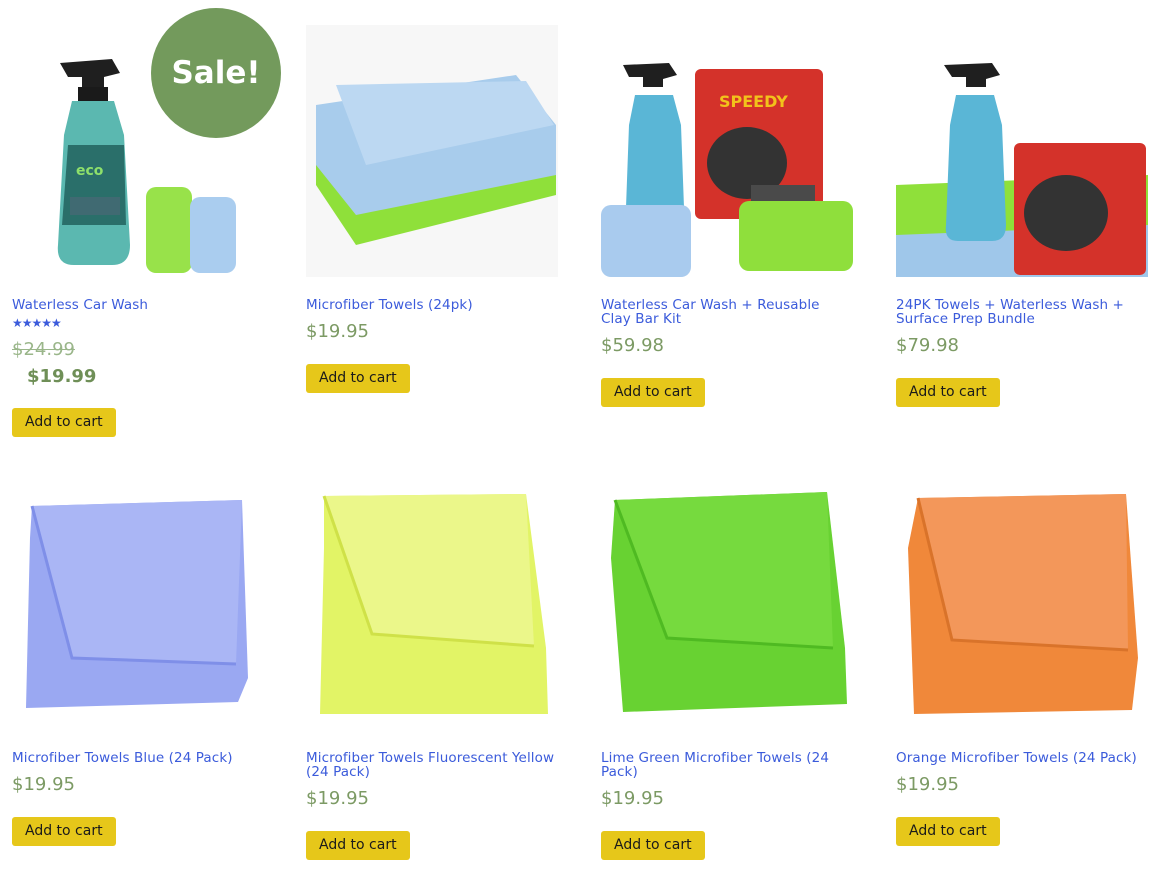  I want to click on product-title: Orange Microfiber Towels (24 Pack), so click(1022, 758).